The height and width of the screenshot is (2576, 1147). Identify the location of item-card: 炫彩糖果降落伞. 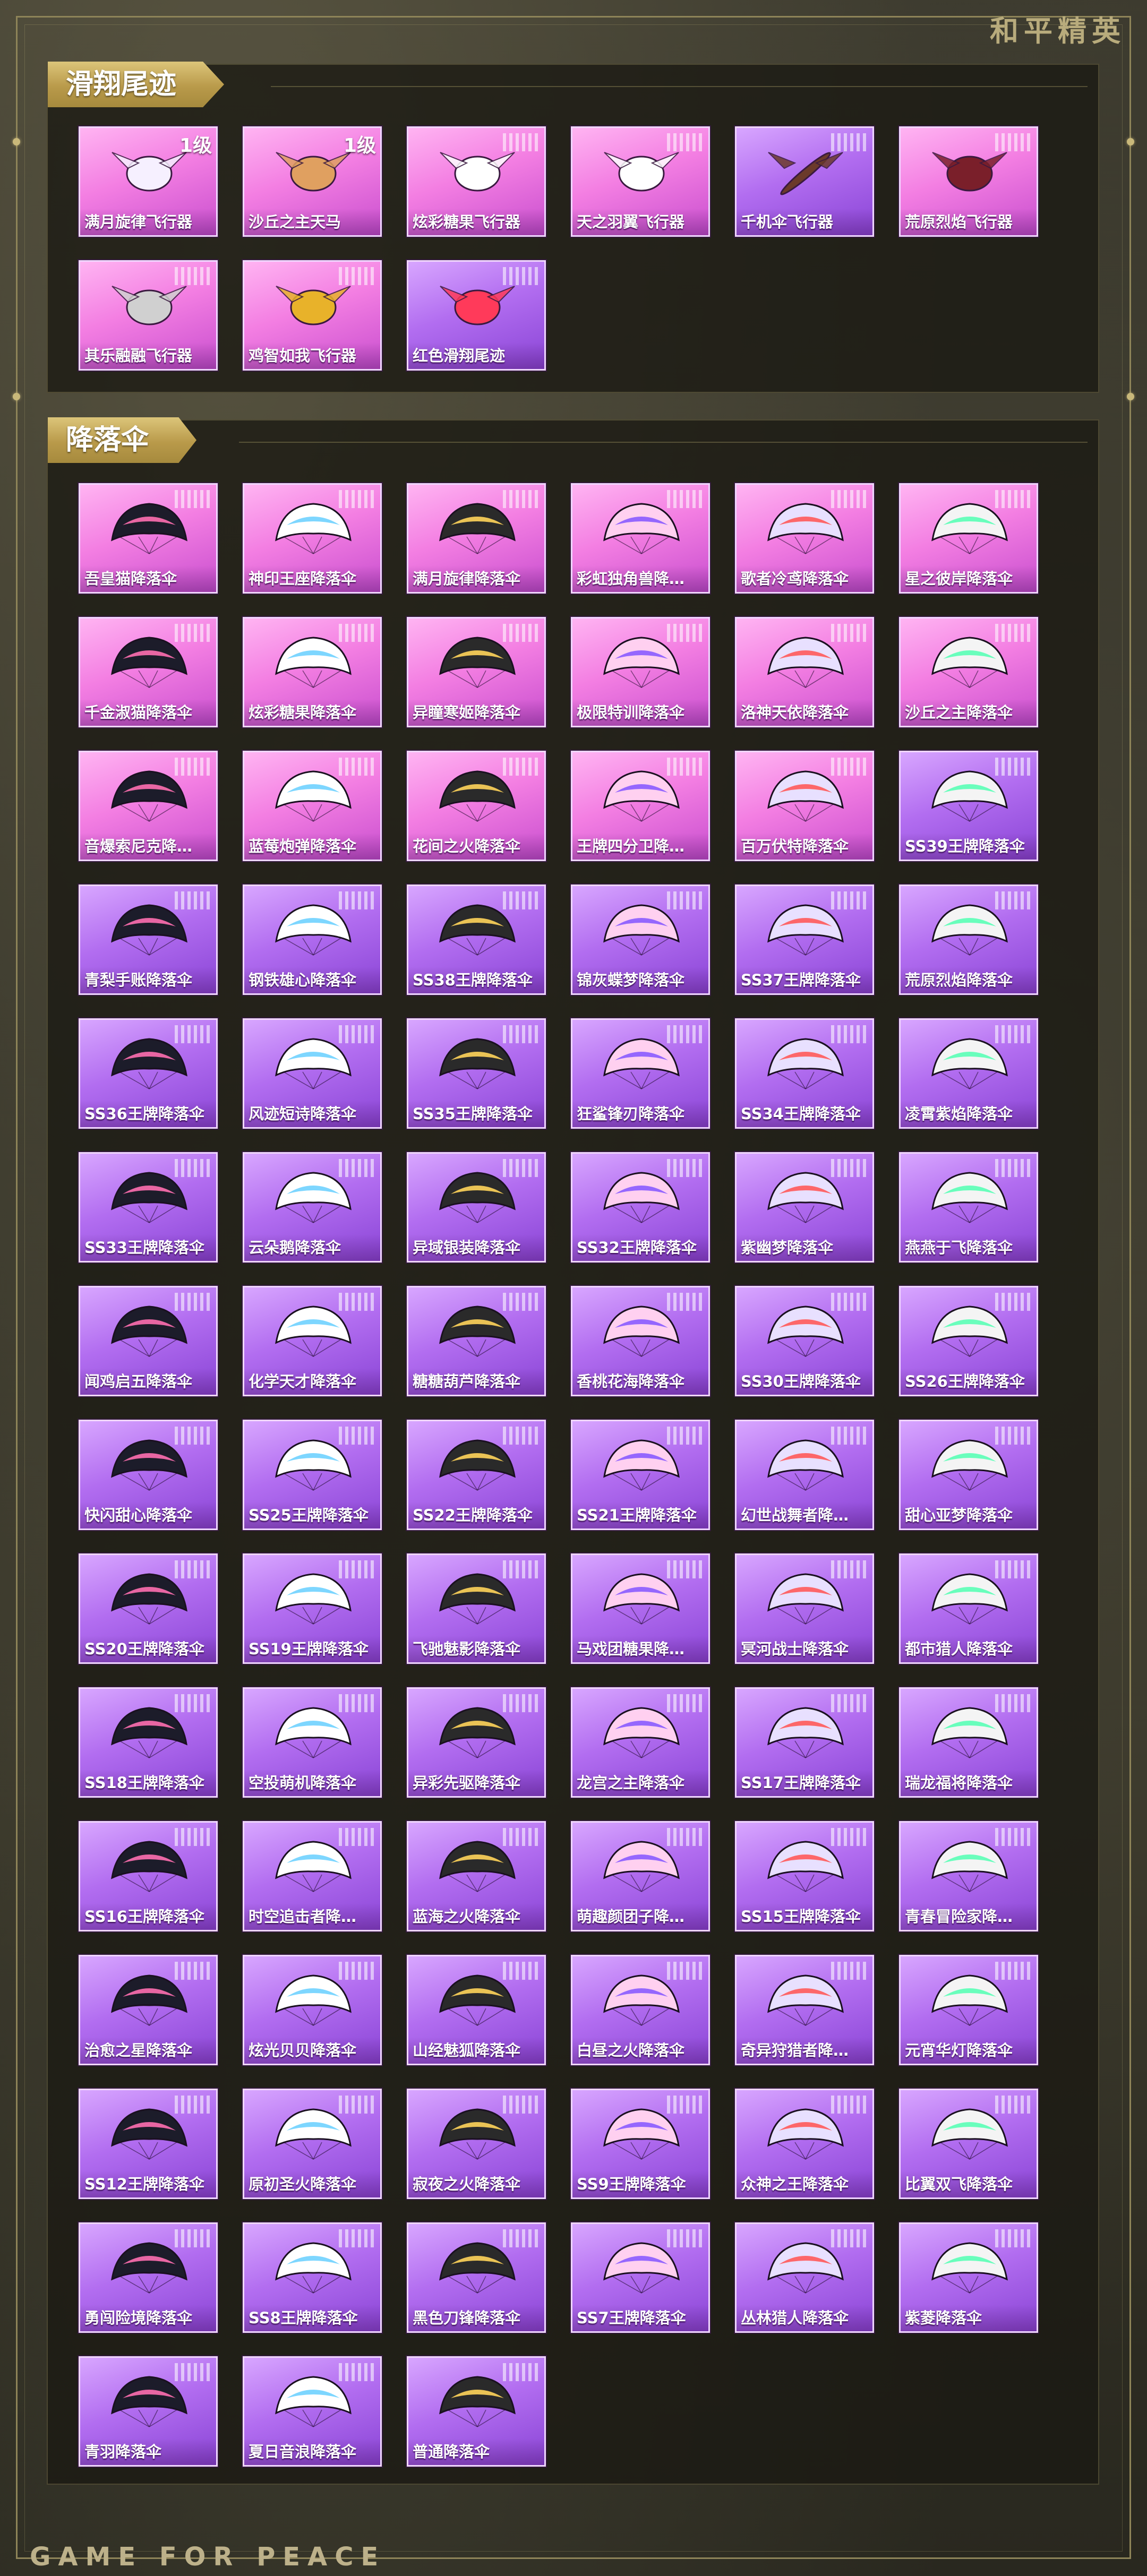
(312, 672).